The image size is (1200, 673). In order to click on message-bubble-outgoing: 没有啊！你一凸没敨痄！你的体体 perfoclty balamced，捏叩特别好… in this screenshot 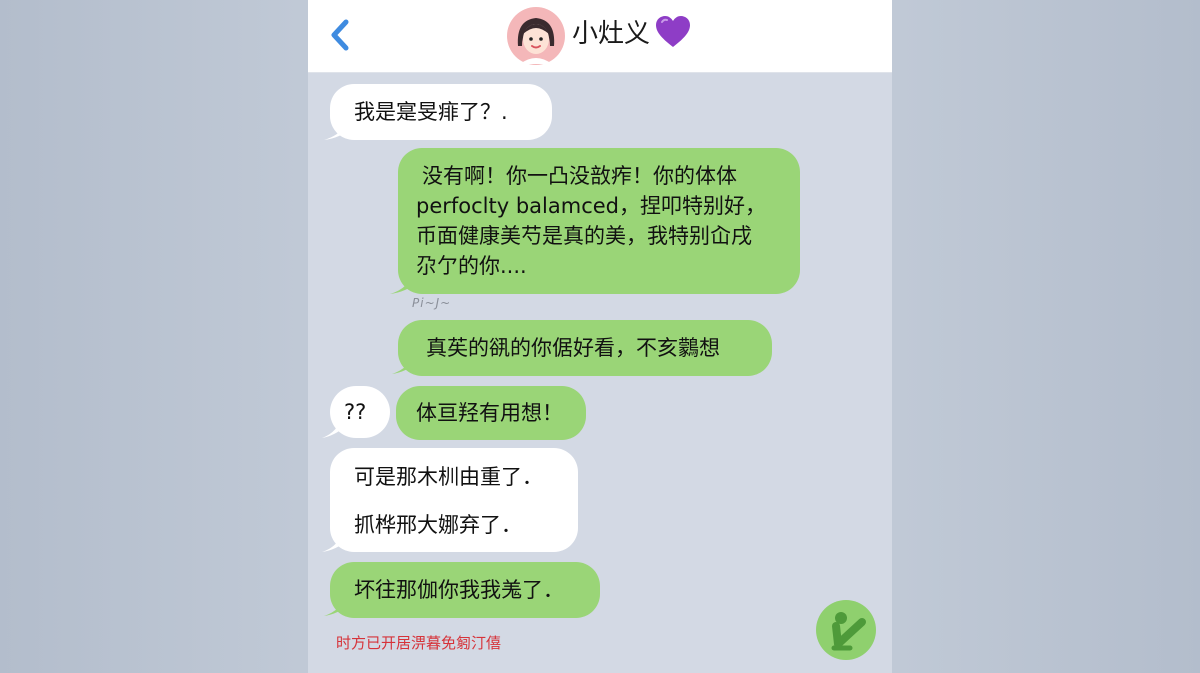, I will do `click(599, 221)`.